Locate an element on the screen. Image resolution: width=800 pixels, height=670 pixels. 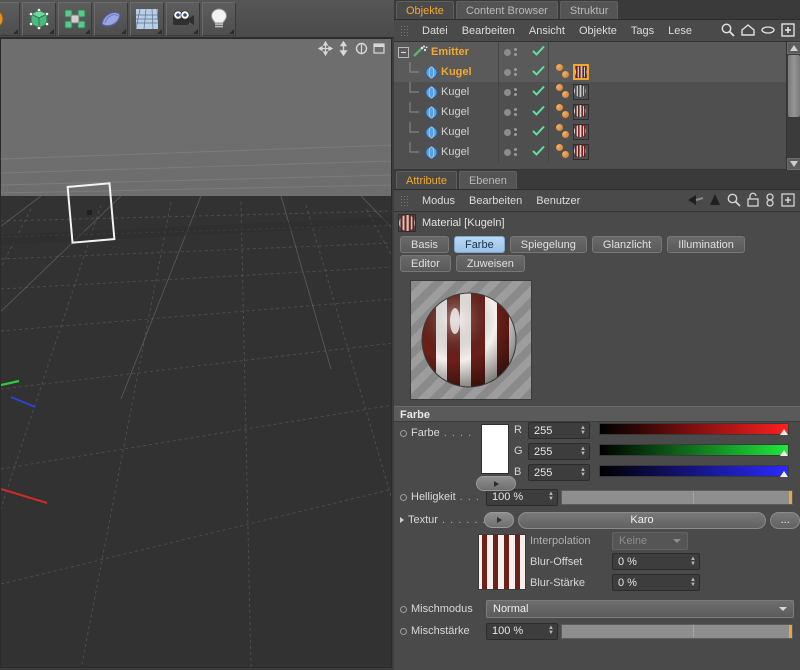
b-input: 255 ▲ ▼ is located at coordinates (559, 472).